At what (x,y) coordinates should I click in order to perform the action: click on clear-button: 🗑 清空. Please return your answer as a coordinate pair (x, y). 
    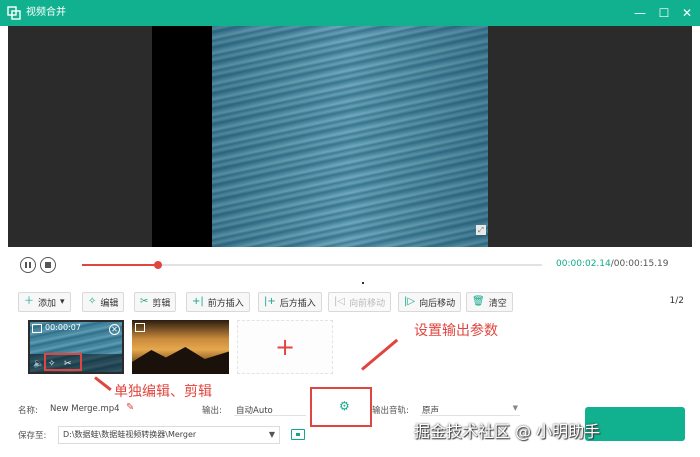
    Looking at the image, I should click on (489, 302).